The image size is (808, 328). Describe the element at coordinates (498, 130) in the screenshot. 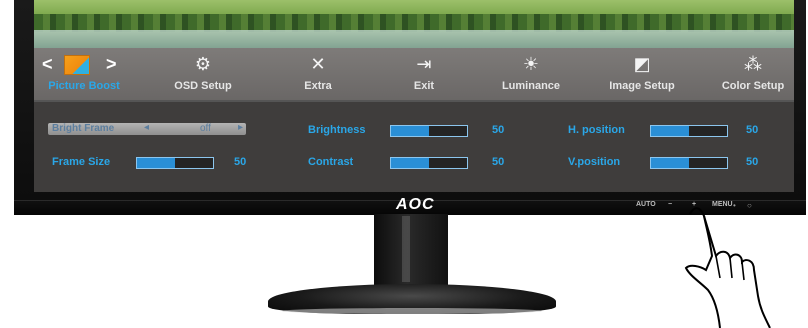

I see `brightness-value: 50` at that location.